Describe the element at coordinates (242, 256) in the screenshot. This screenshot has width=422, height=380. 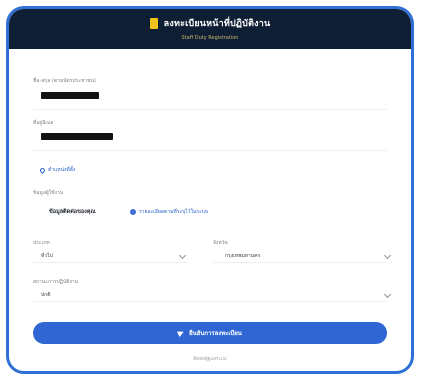
I see `province-select-value: กรุงเทพมหานคร` at that location.